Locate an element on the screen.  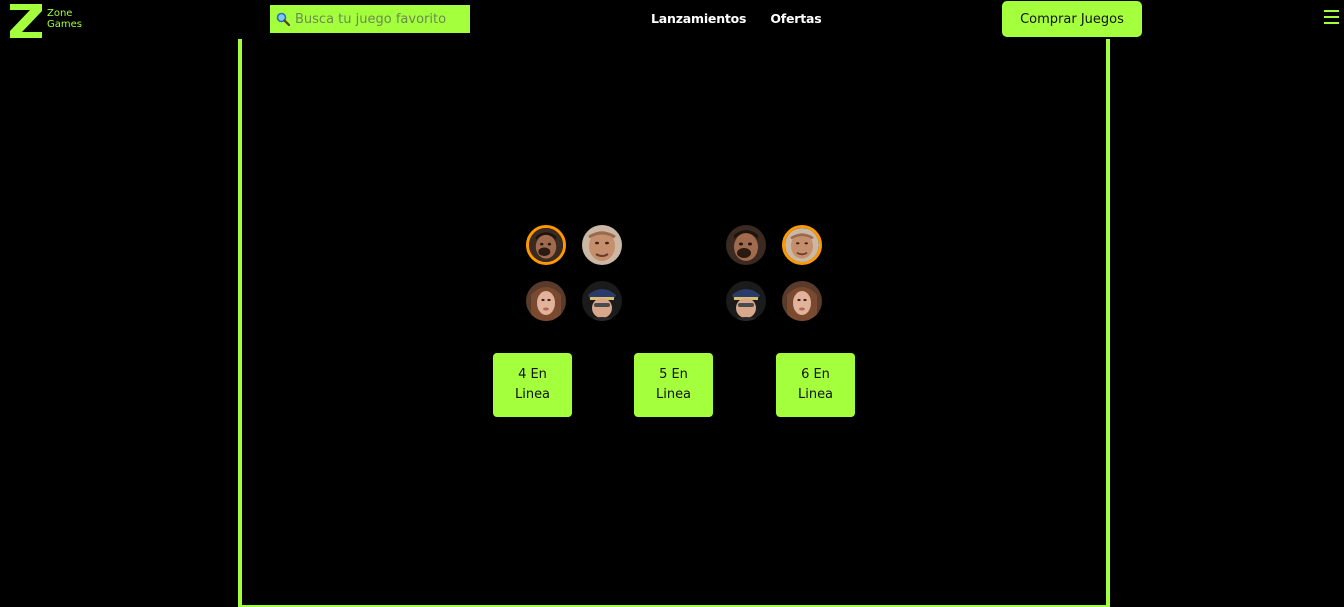
search-input is located at coordinates (380, 19).